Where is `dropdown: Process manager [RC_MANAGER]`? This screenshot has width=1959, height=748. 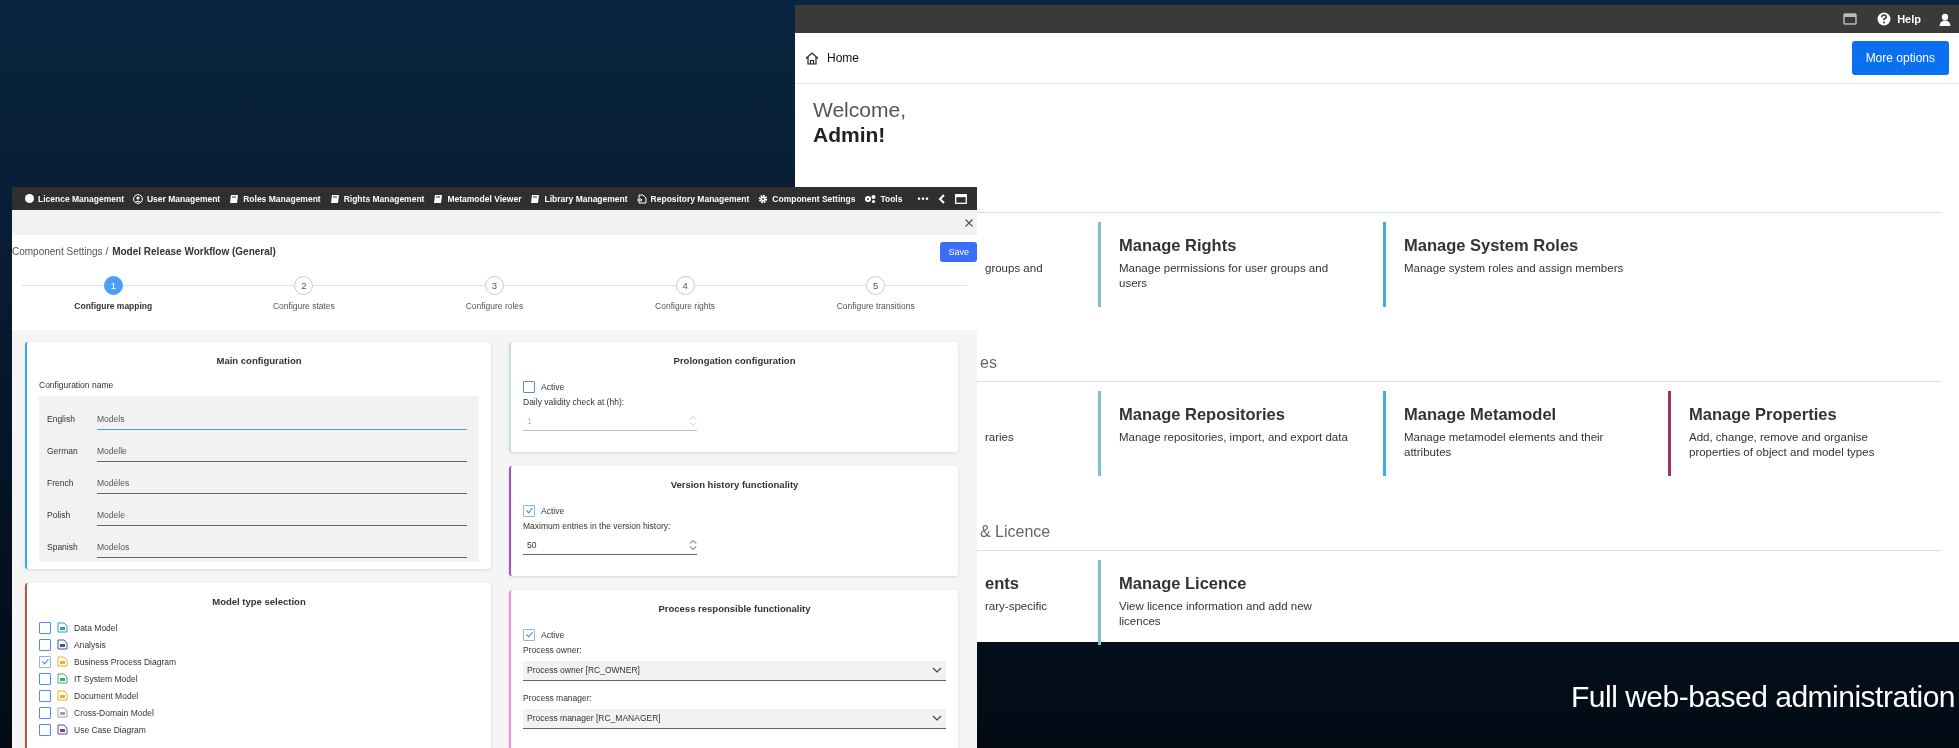 dropdown: Process manager [RC_MANAGER] is located at coordinates (734, 719).